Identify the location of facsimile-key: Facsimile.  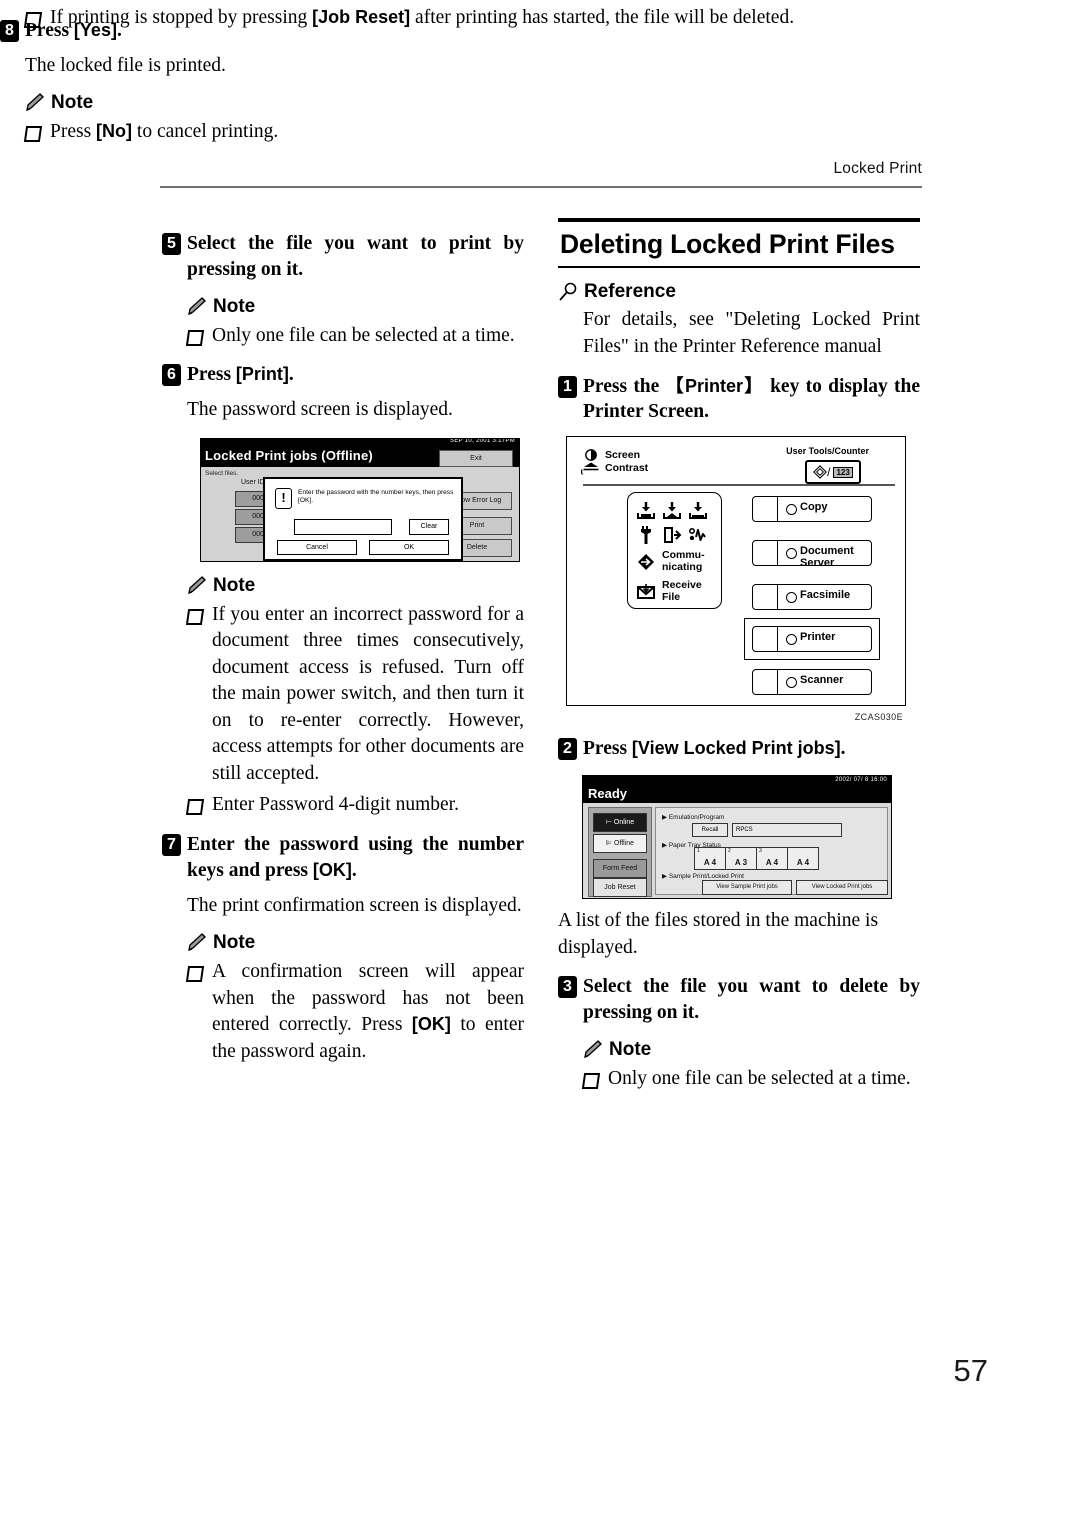
(812, 597).